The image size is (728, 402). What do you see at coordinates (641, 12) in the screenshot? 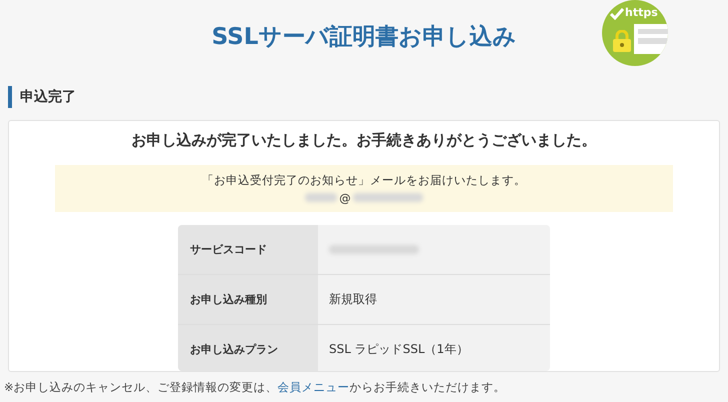
I see `logo-text: https` at bounding box center [641, 12].